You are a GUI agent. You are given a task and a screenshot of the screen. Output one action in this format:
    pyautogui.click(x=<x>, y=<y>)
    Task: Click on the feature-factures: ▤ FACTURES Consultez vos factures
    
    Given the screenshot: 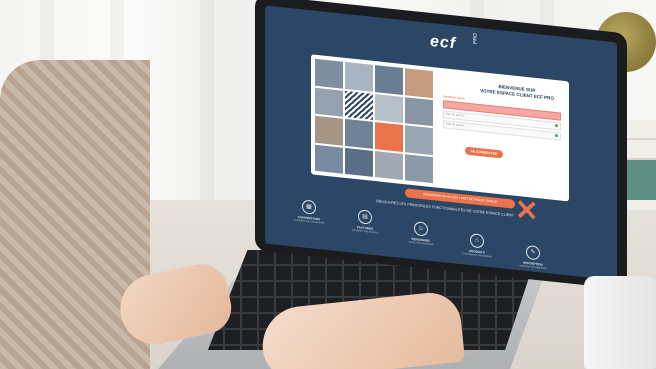 What is the action you would take?
    pyautogui.click(x=365, y=221)
    